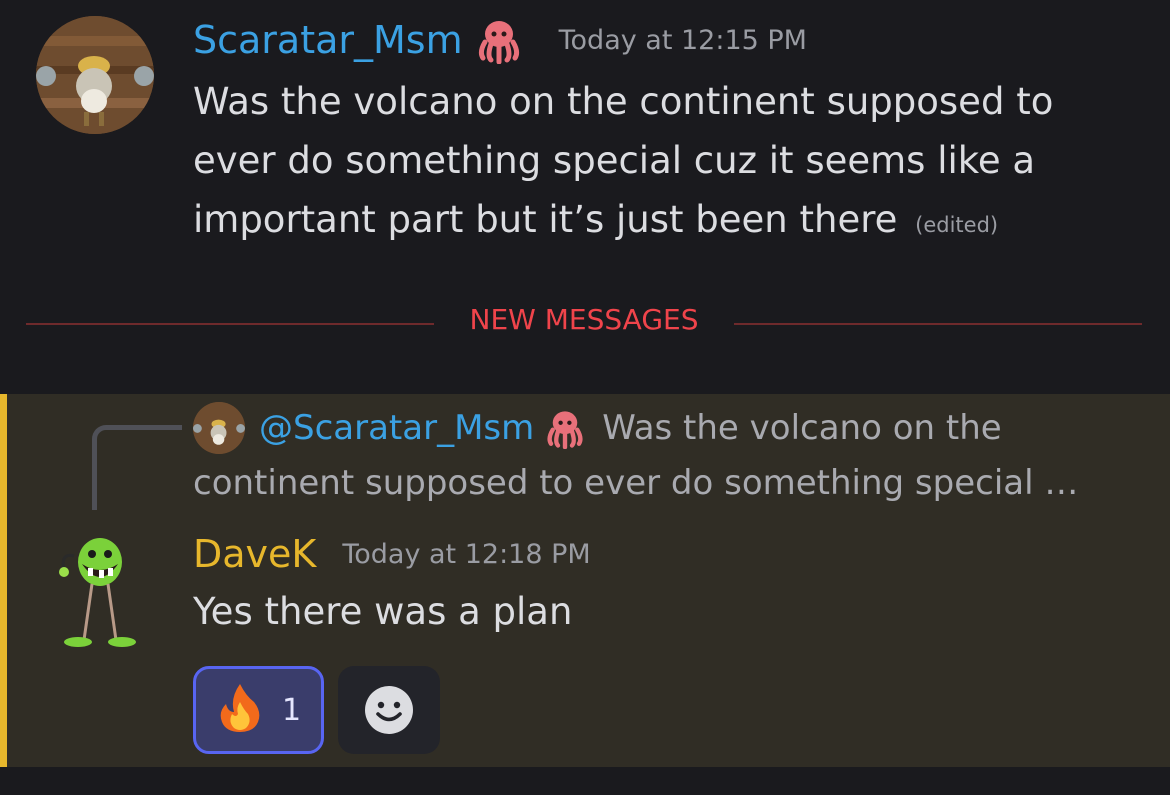 The image size is (1170, 795). Describe the element at coordinates (328, 40) in the screenshot. I see `username: Scaratar_Msm` at that location.